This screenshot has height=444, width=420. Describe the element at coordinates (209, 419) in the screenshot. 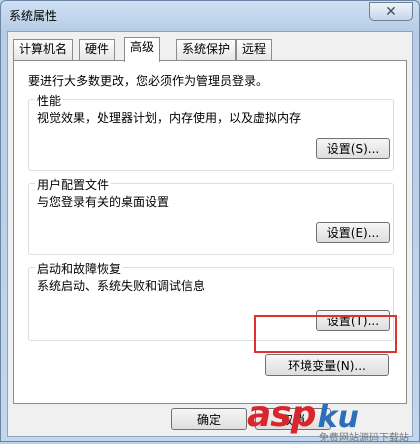

I see `ok-button: 确定` at that location.